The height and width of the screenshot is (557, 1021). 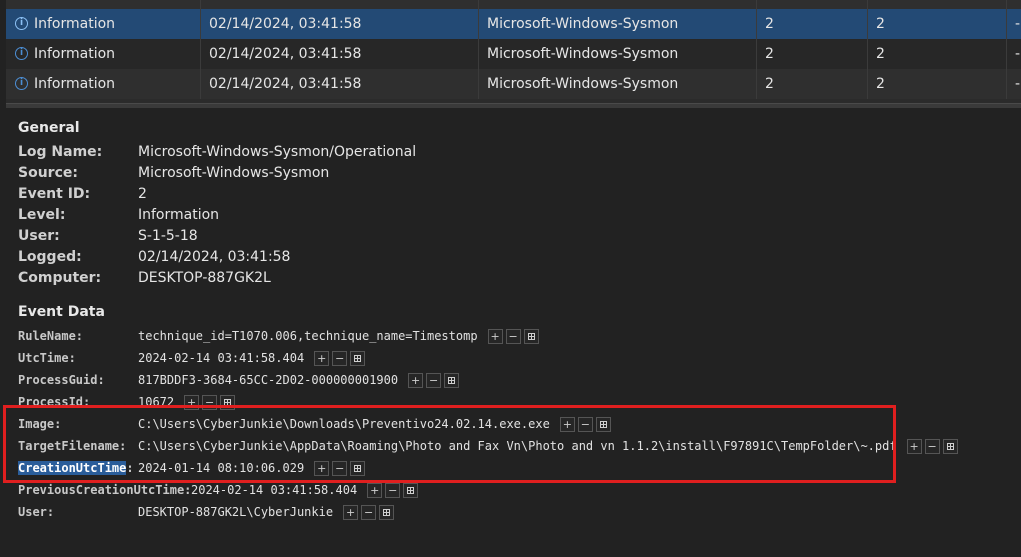 I want to click on general-section-title: General, so click(x=49, y=128).